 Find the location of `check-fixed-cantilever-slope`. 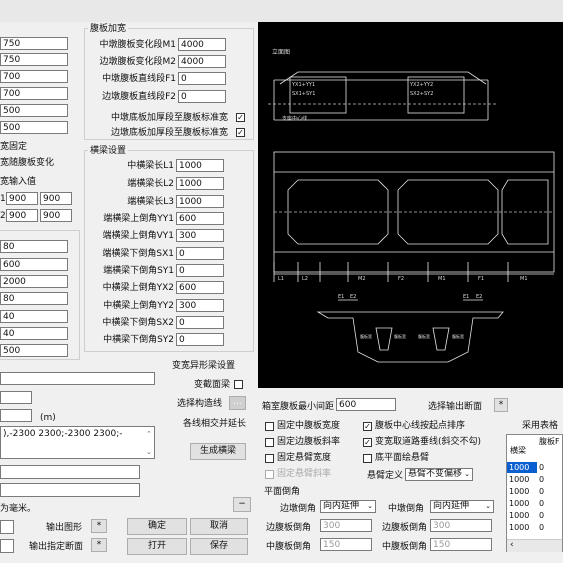

check-fixed-cantilever-slope is located at coordinates (269, 474).